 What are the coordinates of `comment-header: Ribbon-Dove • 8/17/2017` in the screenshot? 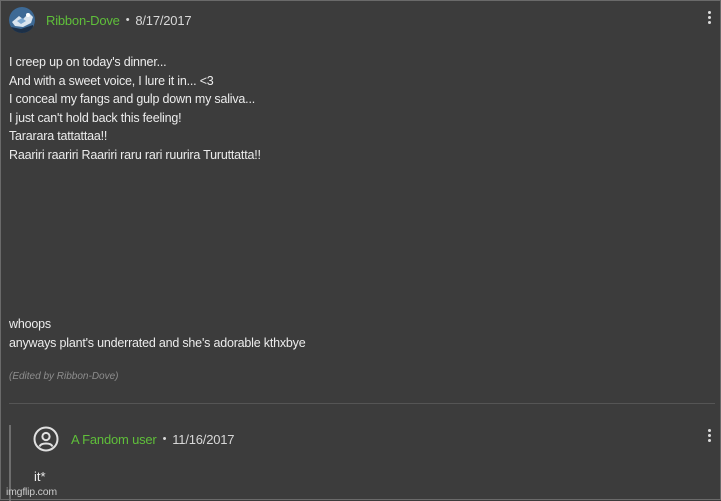 It's located at (100, 20).